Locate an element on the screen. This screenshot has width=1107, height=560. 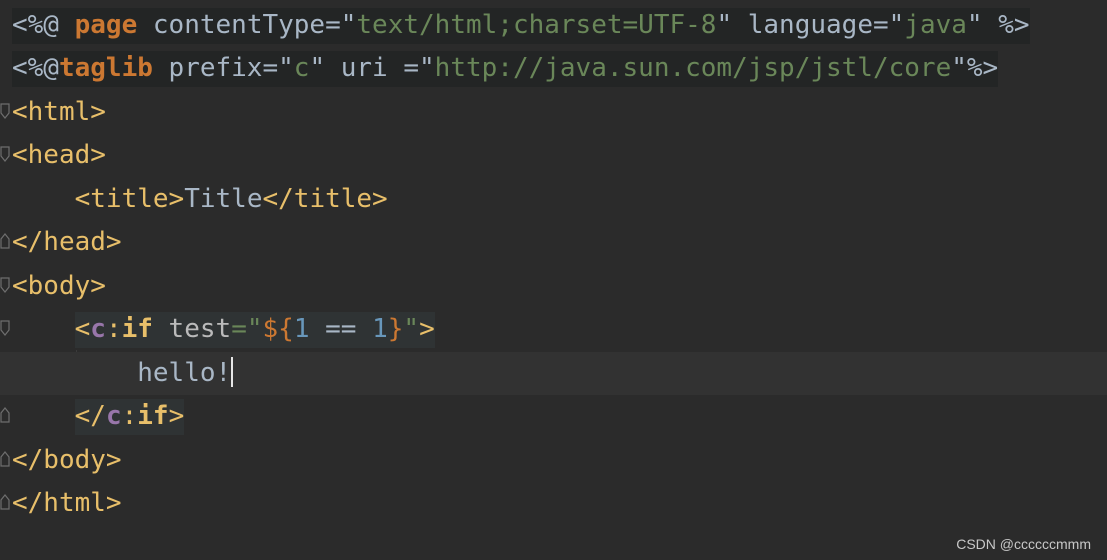
code-text: </html> is located at coordinates (67, 503).